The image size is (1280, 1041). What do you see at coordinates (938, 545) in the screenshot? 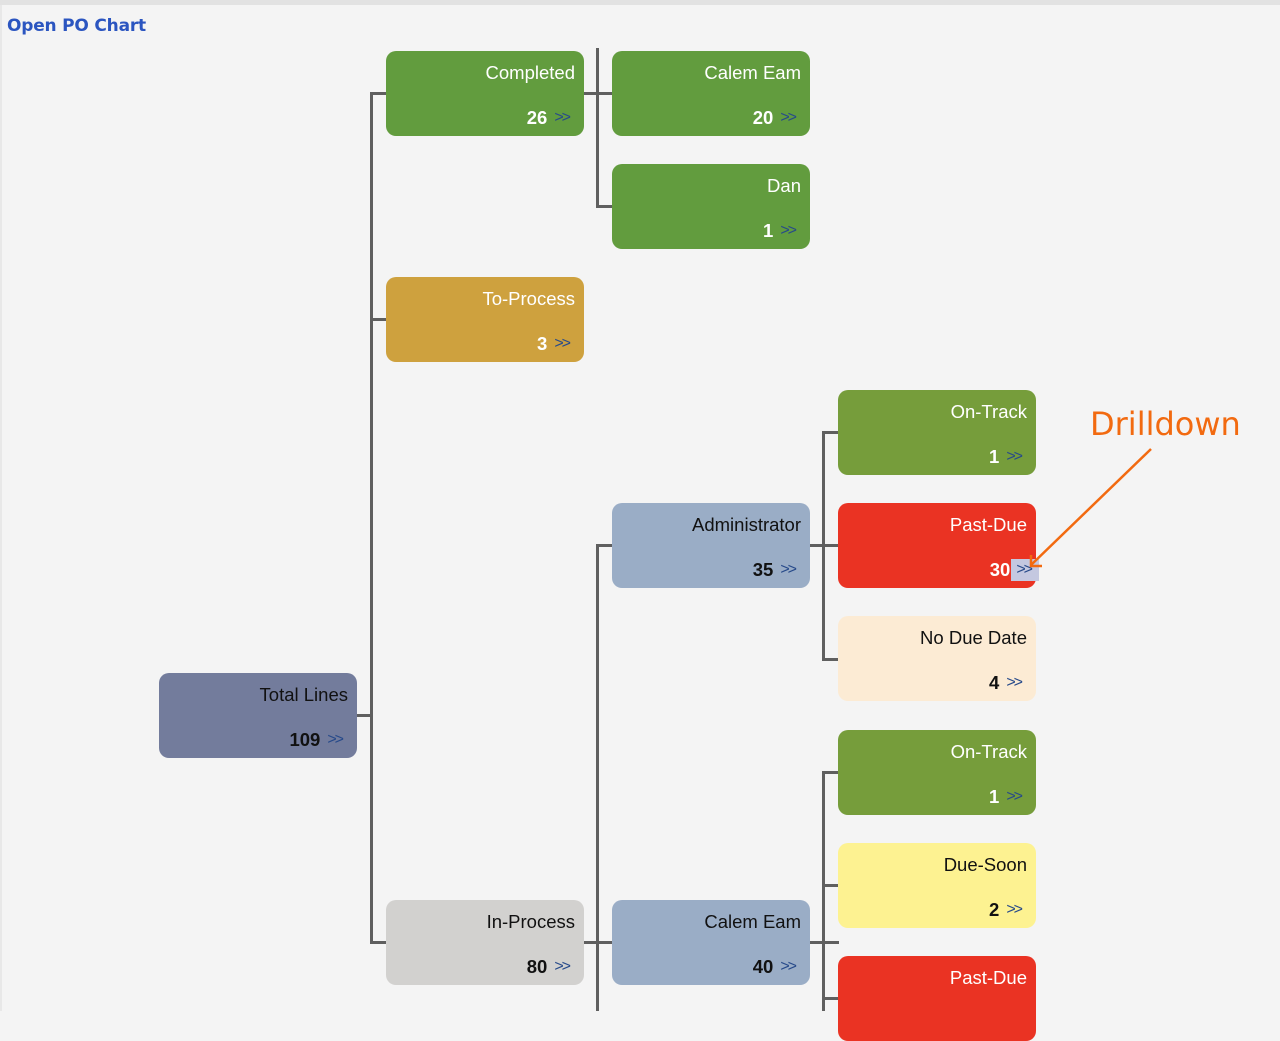
I see `node-admin-past-due: Past-Due 30 >>` at bounding box center [938, 545].